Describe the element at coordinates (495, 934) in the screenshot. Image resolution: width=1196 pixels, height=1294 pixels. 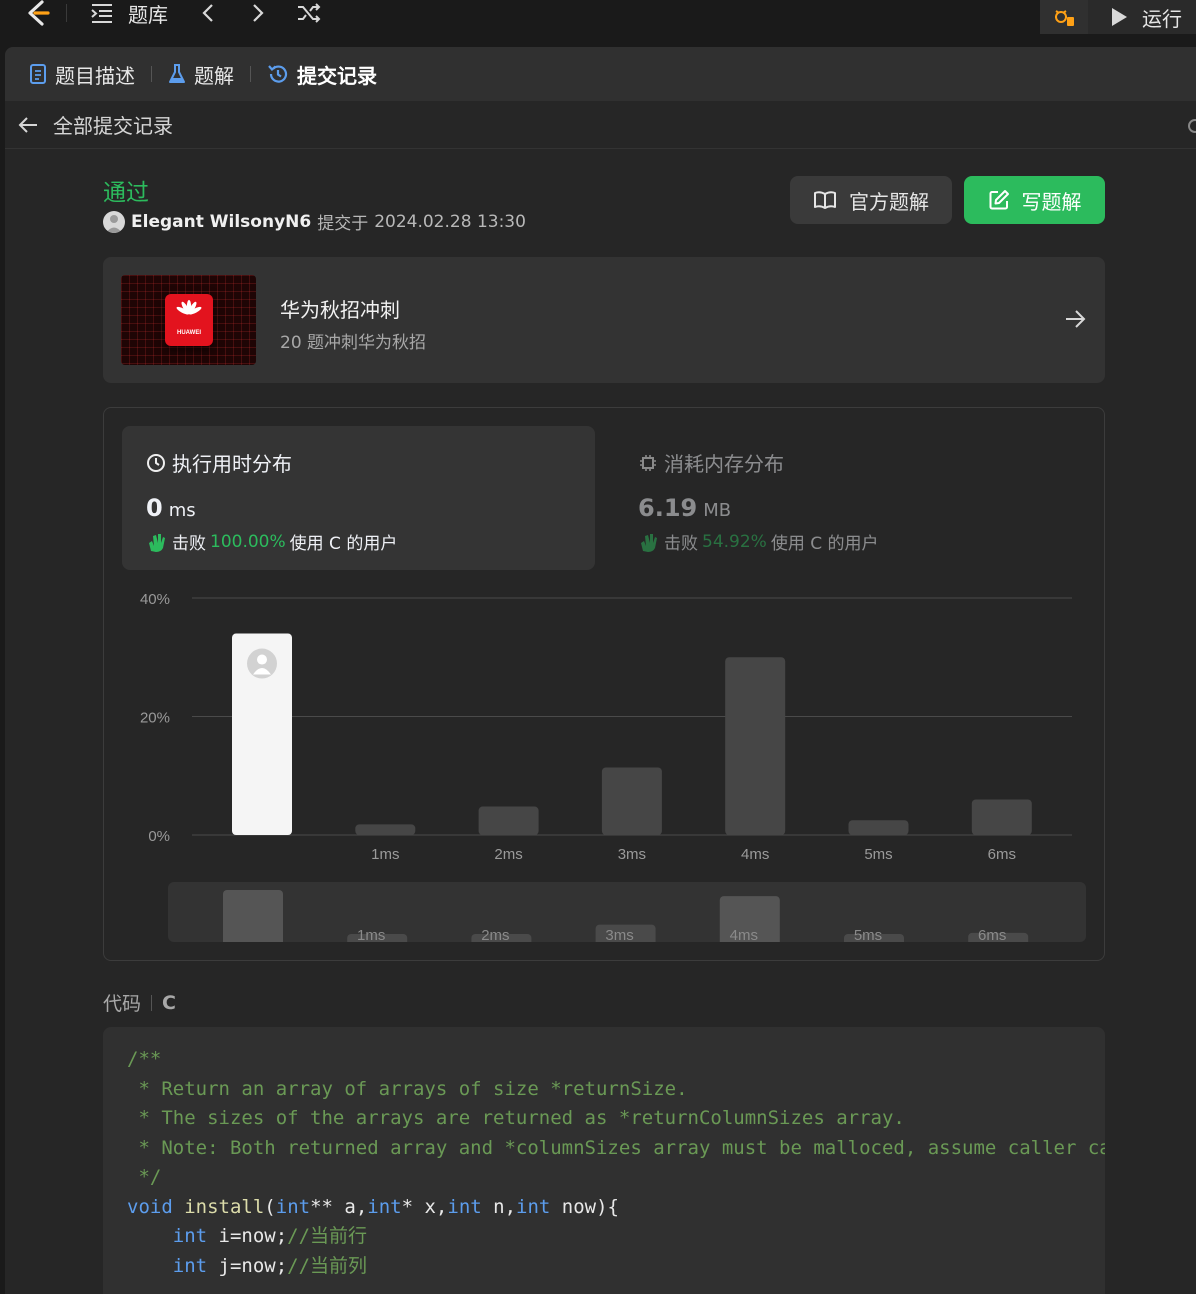
I see `brush-tick-label: 2ms` at that location.